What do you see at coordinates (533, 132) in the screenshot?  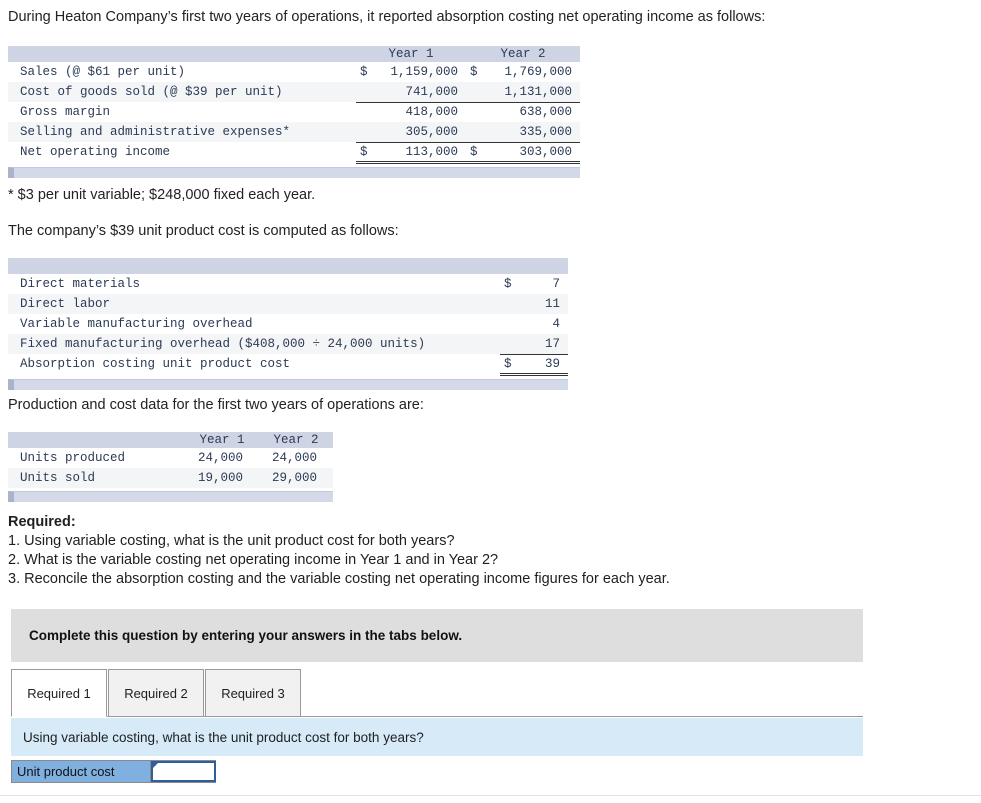 I see `year-2-value: 335,000` at bounding box center [533, 132].